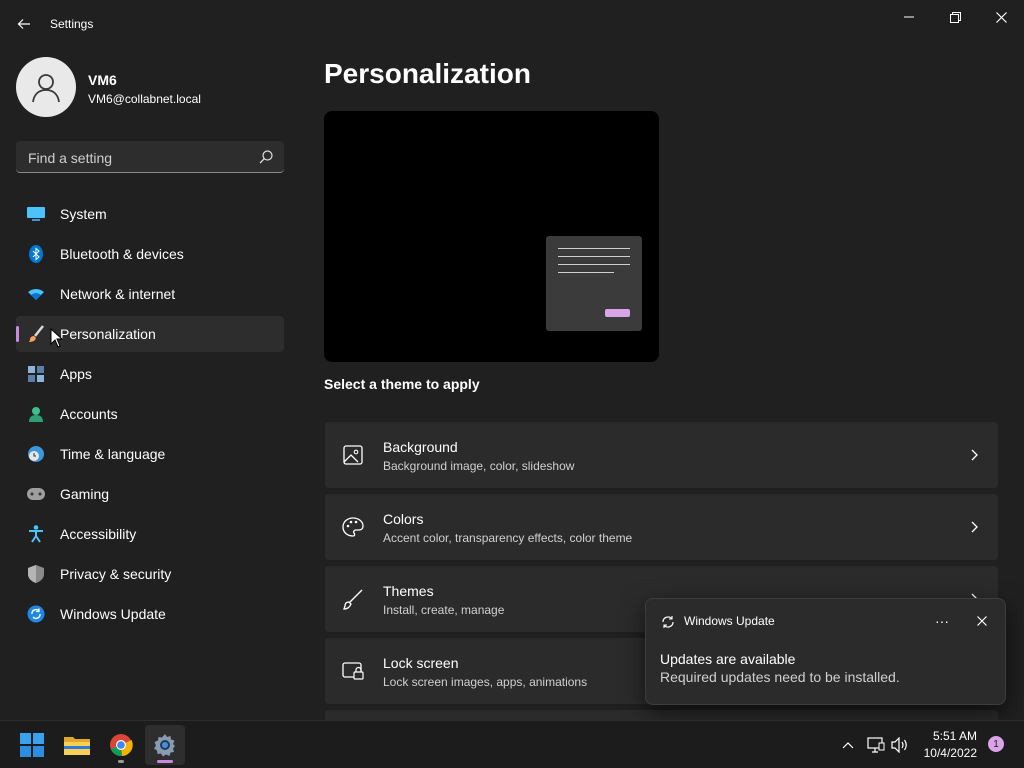  I want to click on minimize-button, so click(909, 17).